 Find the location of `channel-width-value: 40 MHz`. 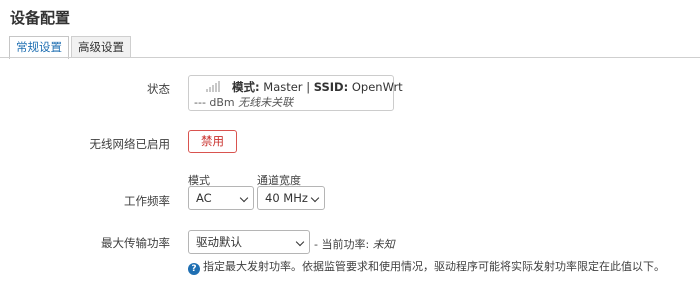

channel-width-value: 40 MHz is located at coordinates (286, 198).